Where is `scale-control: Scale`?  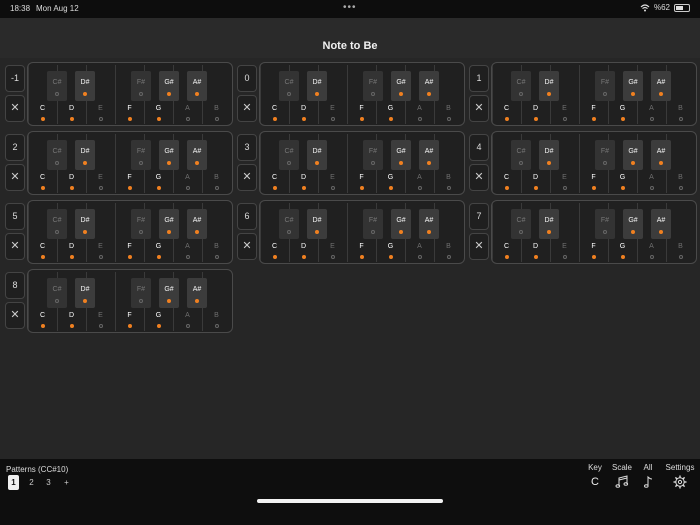 scale-control: Scale is located at coordinates (622, 477).